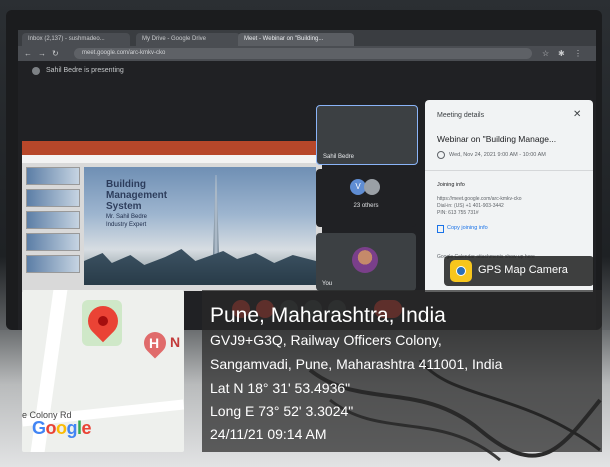  What do you see at coordinates (561, 53) in the screenshot?
I see `extensions-icon: ✱` at bounding box center [561, 53].